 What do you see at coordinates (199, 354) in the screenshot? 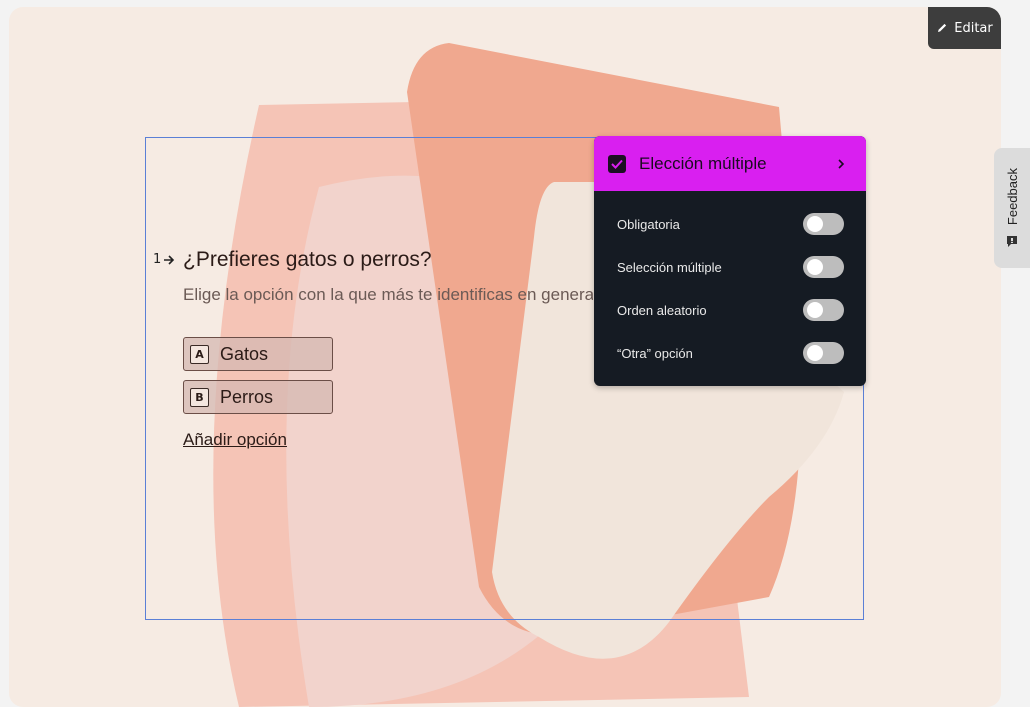
I see `choice-key-a: A` at bounding box center [199, 354].